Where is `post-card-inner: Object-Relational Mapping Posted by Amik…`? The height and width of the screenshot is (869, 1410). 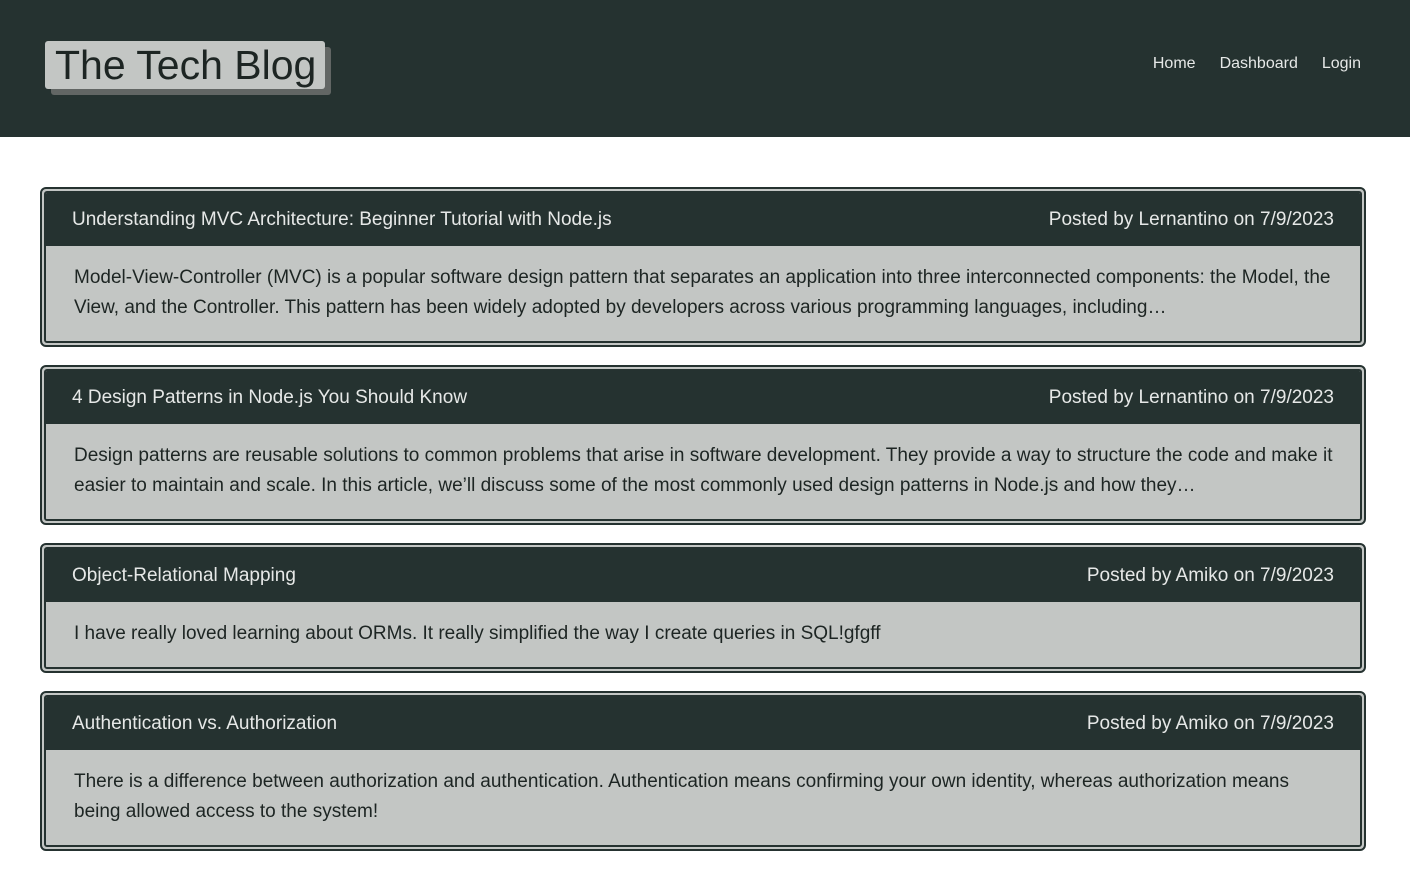
post-card-inner: Object-Relational Mapping Posted by Amik… is located at coordinates (703, 608).